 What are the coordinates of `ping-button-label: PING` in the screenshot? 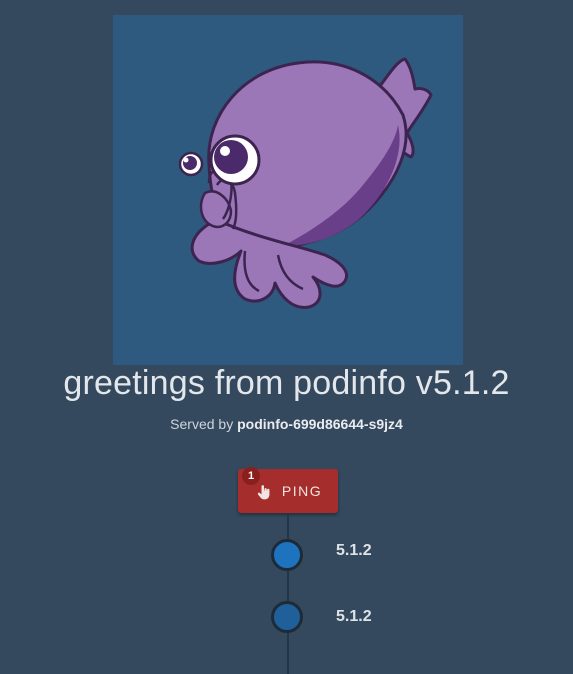 It's located at (302, 491).